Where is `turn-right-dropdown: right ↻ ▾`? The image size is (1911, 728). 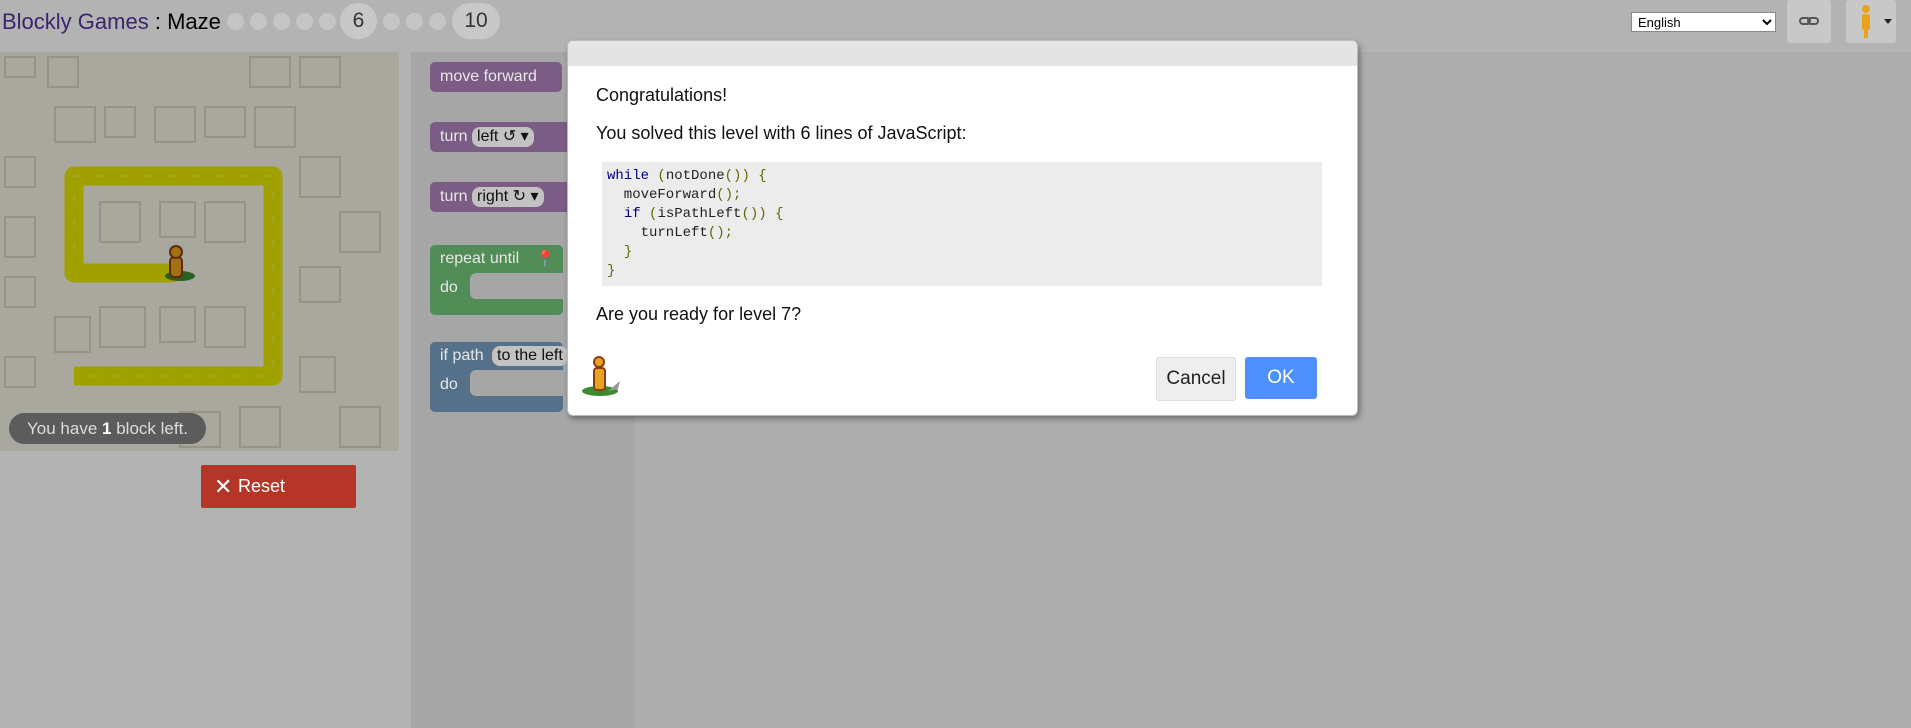
turn-right-dropdown: right ↻ ▾ is located at coordinates (508, 197).